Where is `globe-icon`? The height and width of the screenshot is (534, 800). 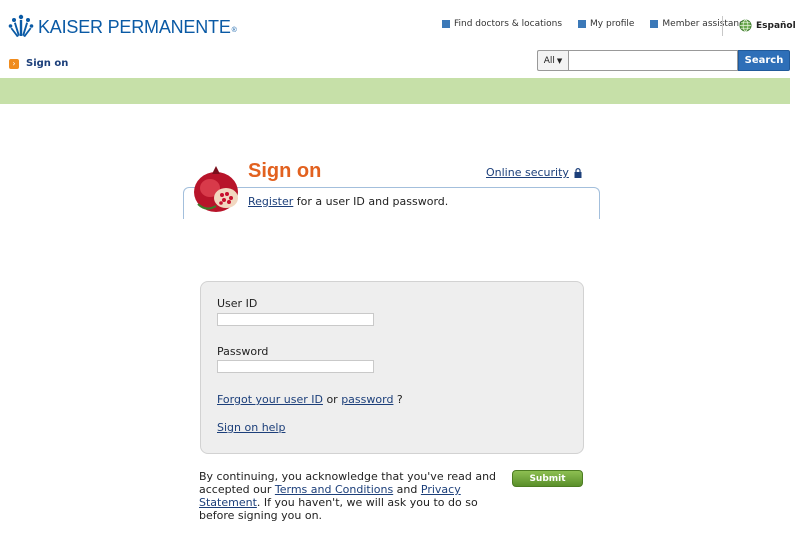 globe-icon is located at coordinates (745, 25).